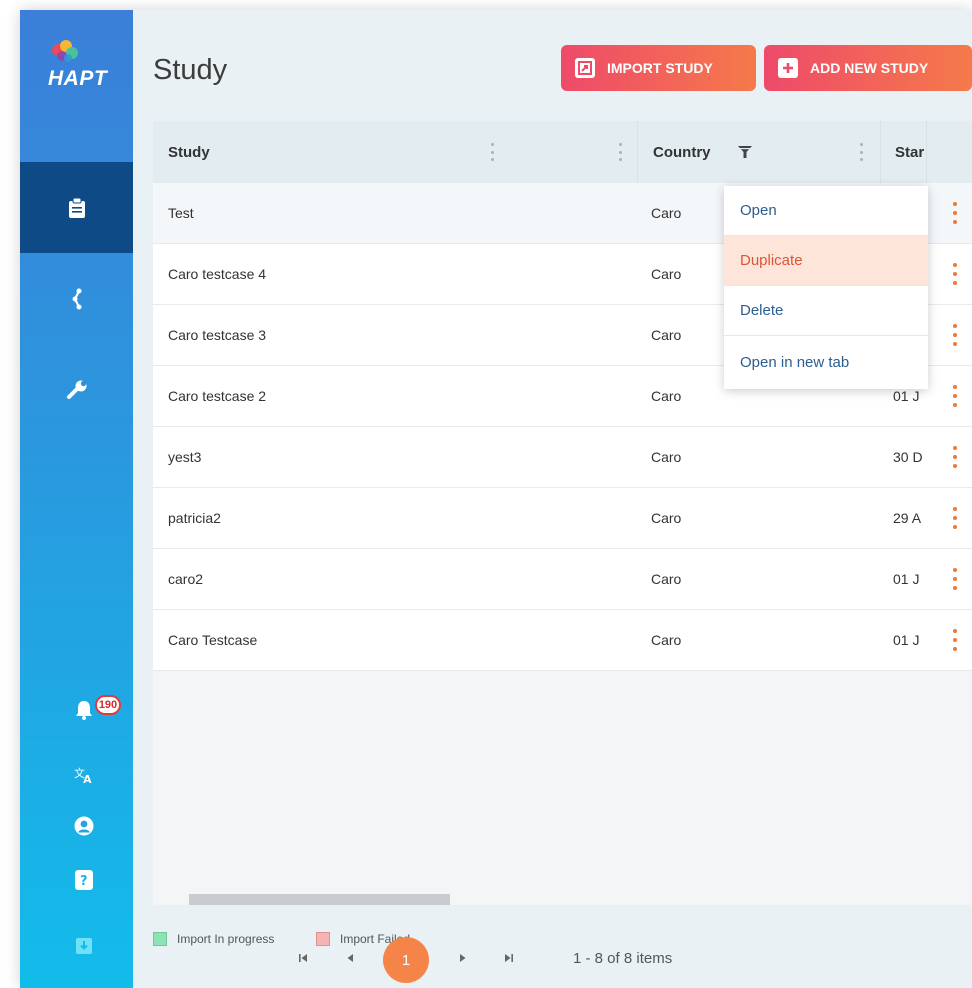 Image resolution: width=972 pixels, height=988 pixels. What do you see at coordinates (788, 68) in the screenshot?
I see `plus-icon` at bounding box center [788, 68].